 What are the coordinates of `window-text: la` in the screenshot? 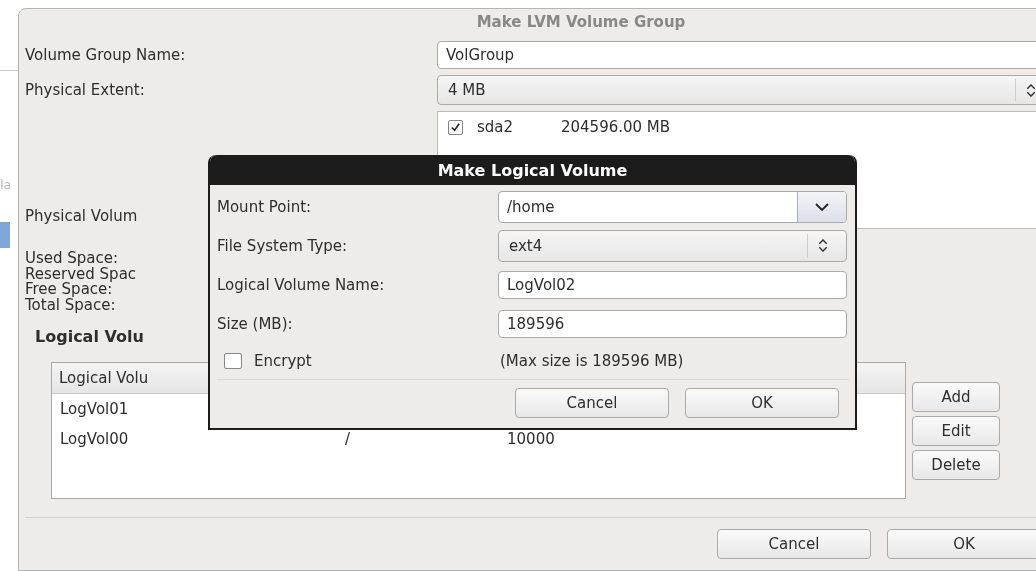 It's located at (5, 184).